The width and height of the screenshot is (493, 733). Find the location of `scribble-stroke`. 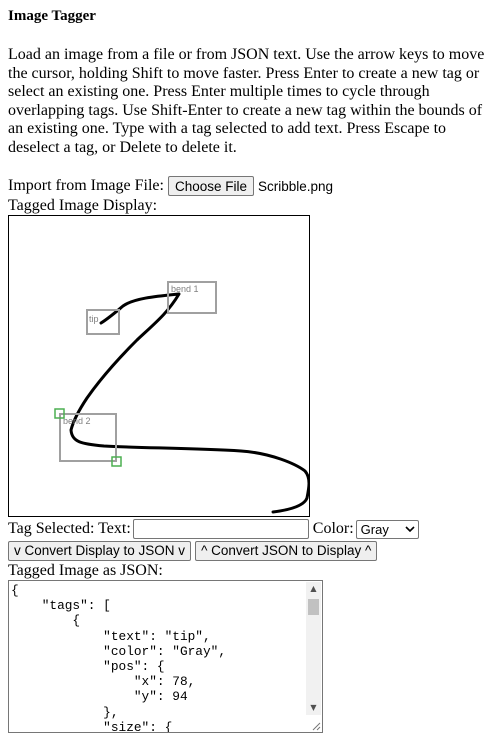

scribble-stroke is located at coordinates (189, 403).